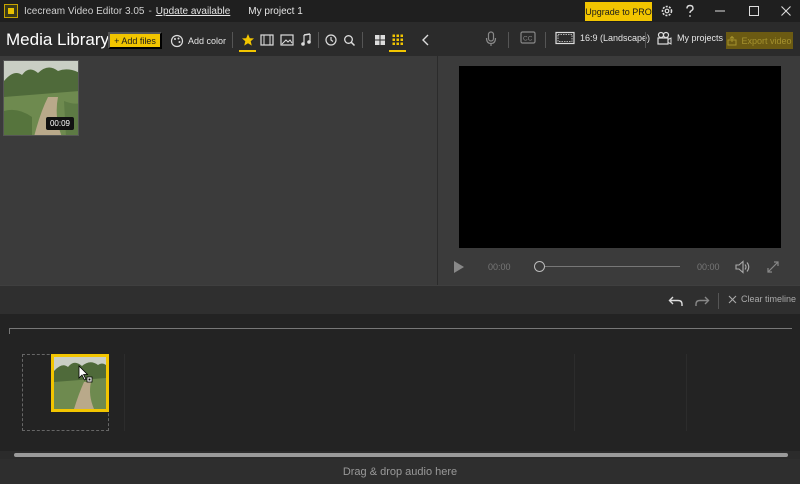 The width and height of the screenshot is (800, 484). Describe the element at coordinates (41, 98) in the screenshot. I see `media-item-video: 00:09` at that location.